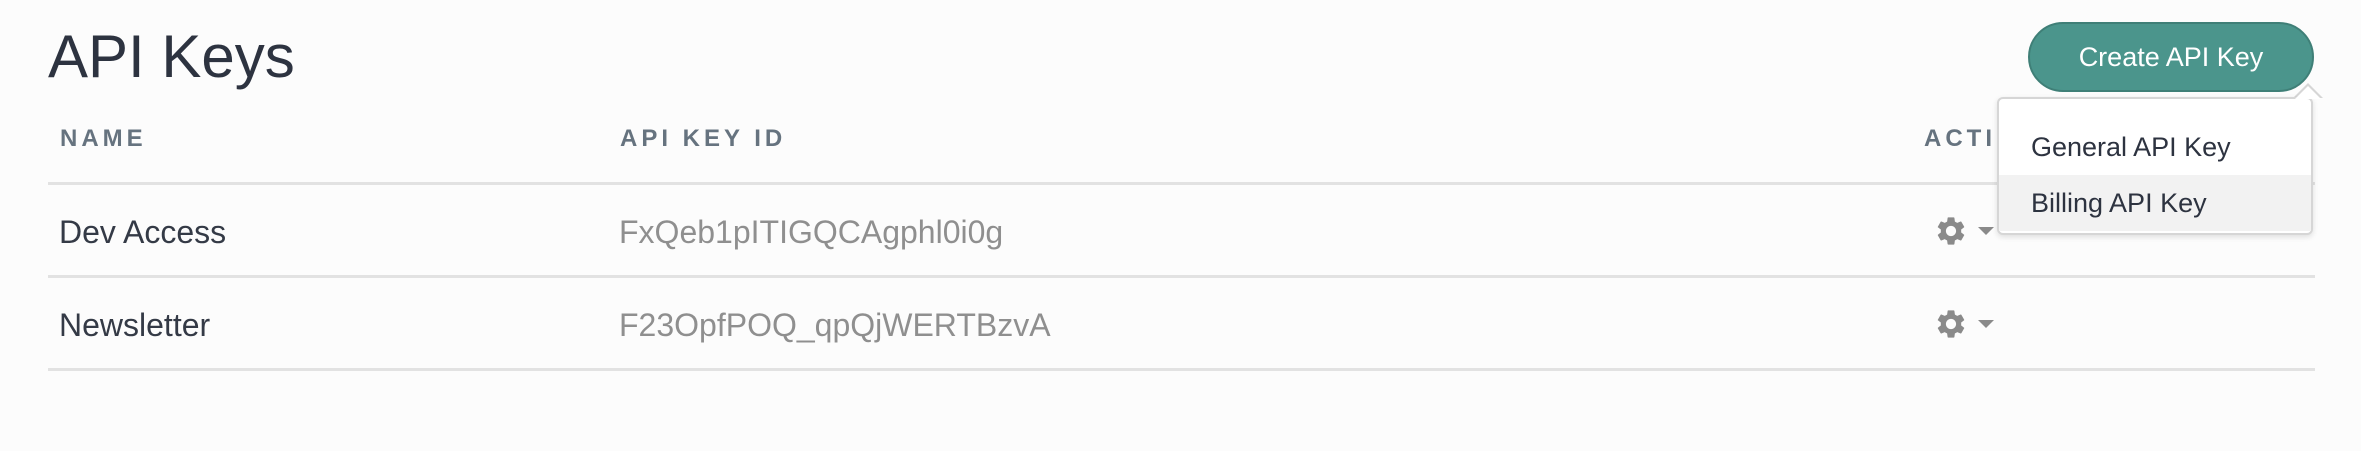 This screenshot has height=451, width=2361. What do you see at coordinates (835, 325) in the screenshot?
I see `key-id: F23OpfPOQ_qpQjWERTBzvA` at bounding box center [835, 325].